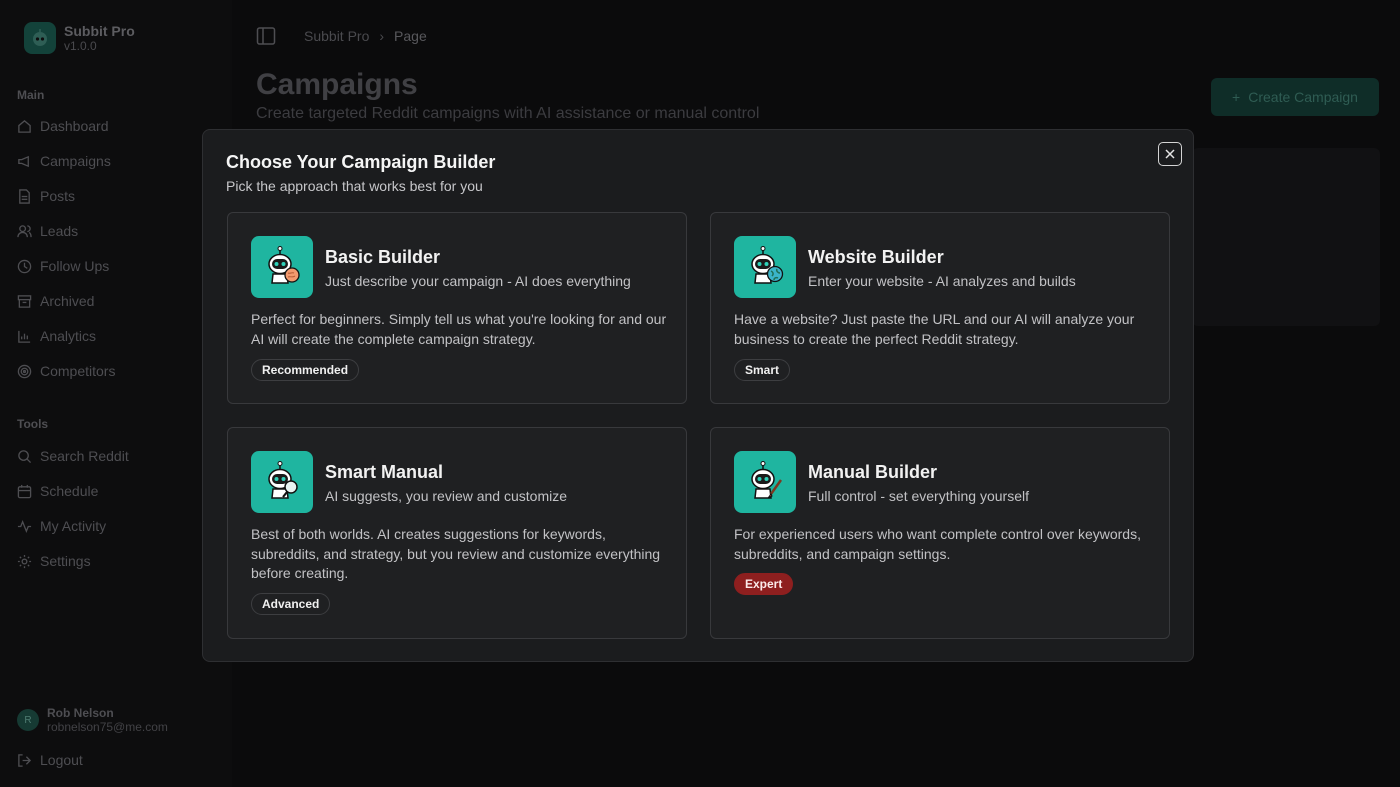 Image resolution: width=1400 pixels, height=787 pixels. I want to click on sidebar-item-label: Follow Ups, so click(75, 266).